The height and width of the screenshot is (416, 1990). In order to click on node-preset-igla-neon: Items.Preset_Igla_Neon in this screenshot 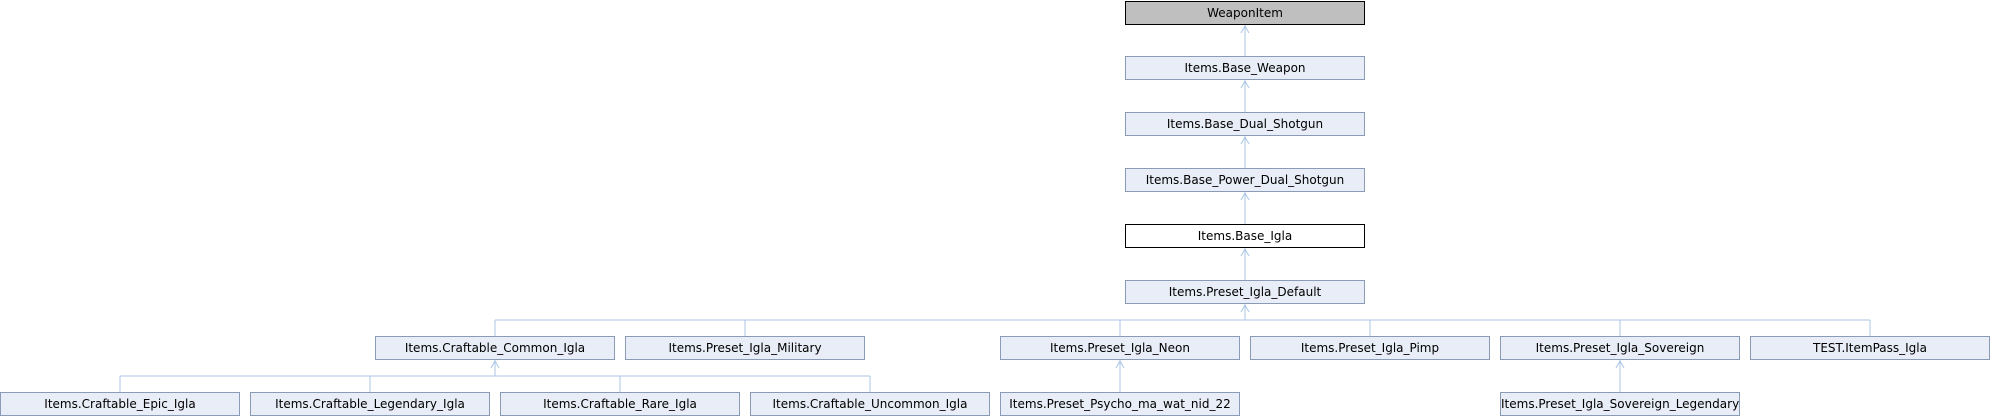, I will do `click(1120, 348)`.